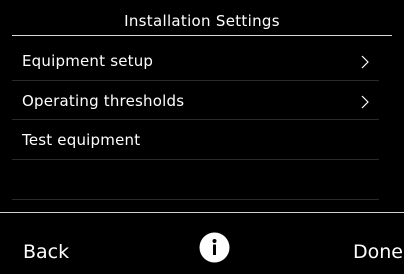  What do you see at coordinates (378, 252) in the screenshot?
I see `done-button: Done` at bounding box center [378, 252].